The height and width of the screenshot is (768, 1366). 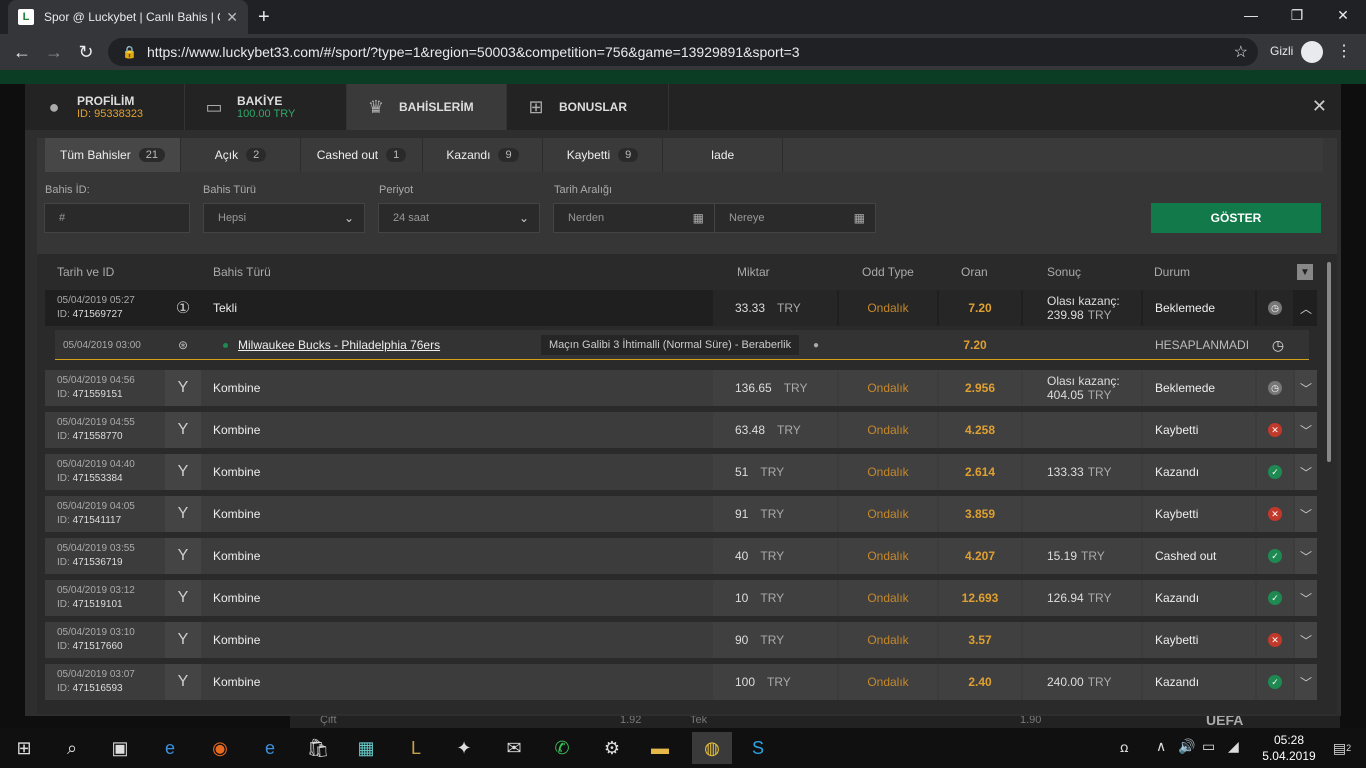 I want to click on chevron-up-icon: ︿, so click(x=1306, y=308).